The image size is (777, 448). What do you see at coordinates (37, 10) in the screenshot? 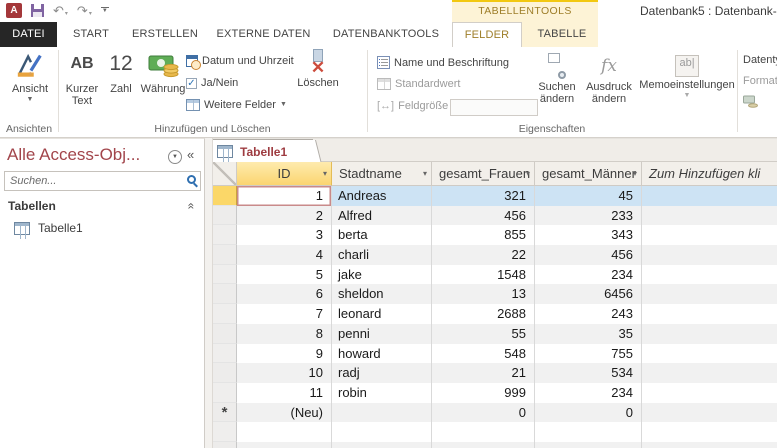
I see `save-icon` at bounding box center [37, 10].